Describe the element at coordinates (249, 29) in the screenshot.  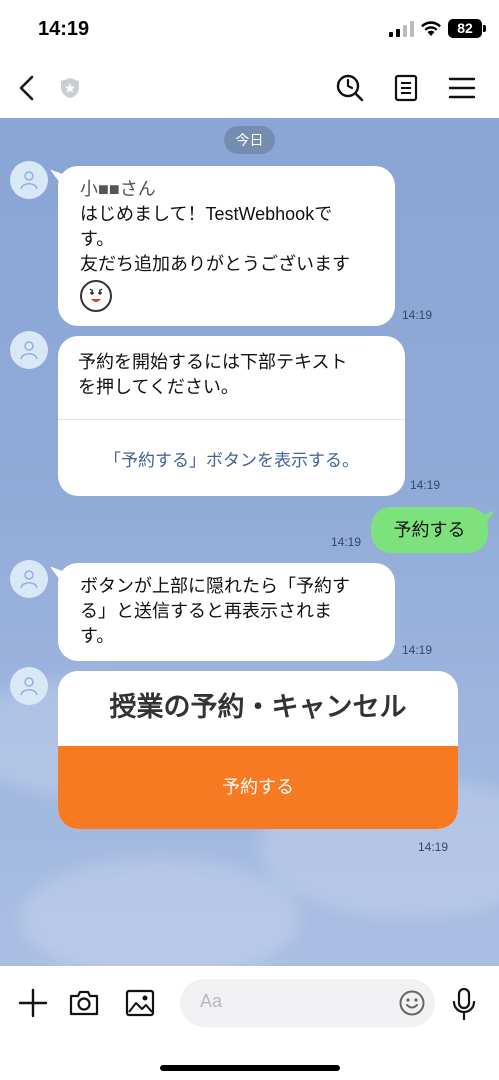
I see `status-bar: 14:19 82` at that location.